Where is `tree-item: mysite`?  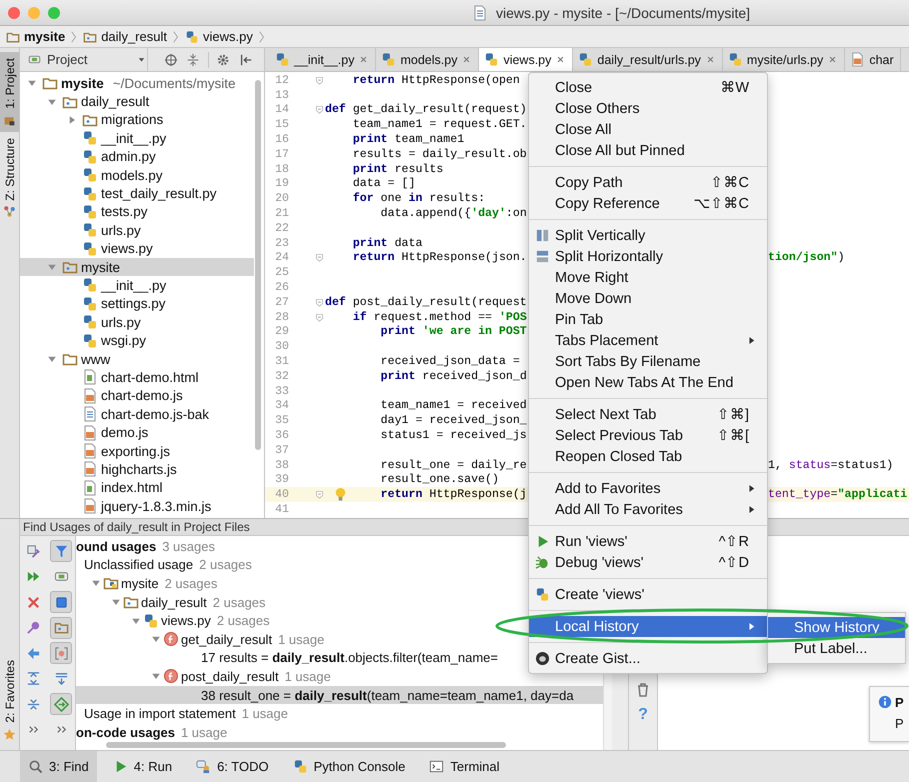
tree-item: mysite is located at coordinates (137, 267).